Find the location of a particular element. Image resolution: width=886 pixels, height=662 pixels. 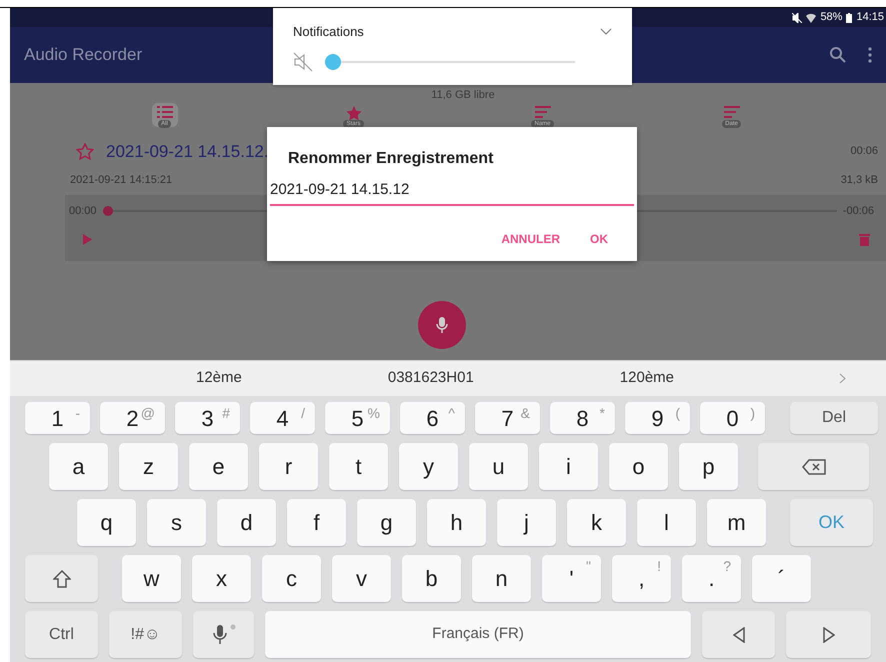

key: 0 ) is located at coordinates (732, 418).